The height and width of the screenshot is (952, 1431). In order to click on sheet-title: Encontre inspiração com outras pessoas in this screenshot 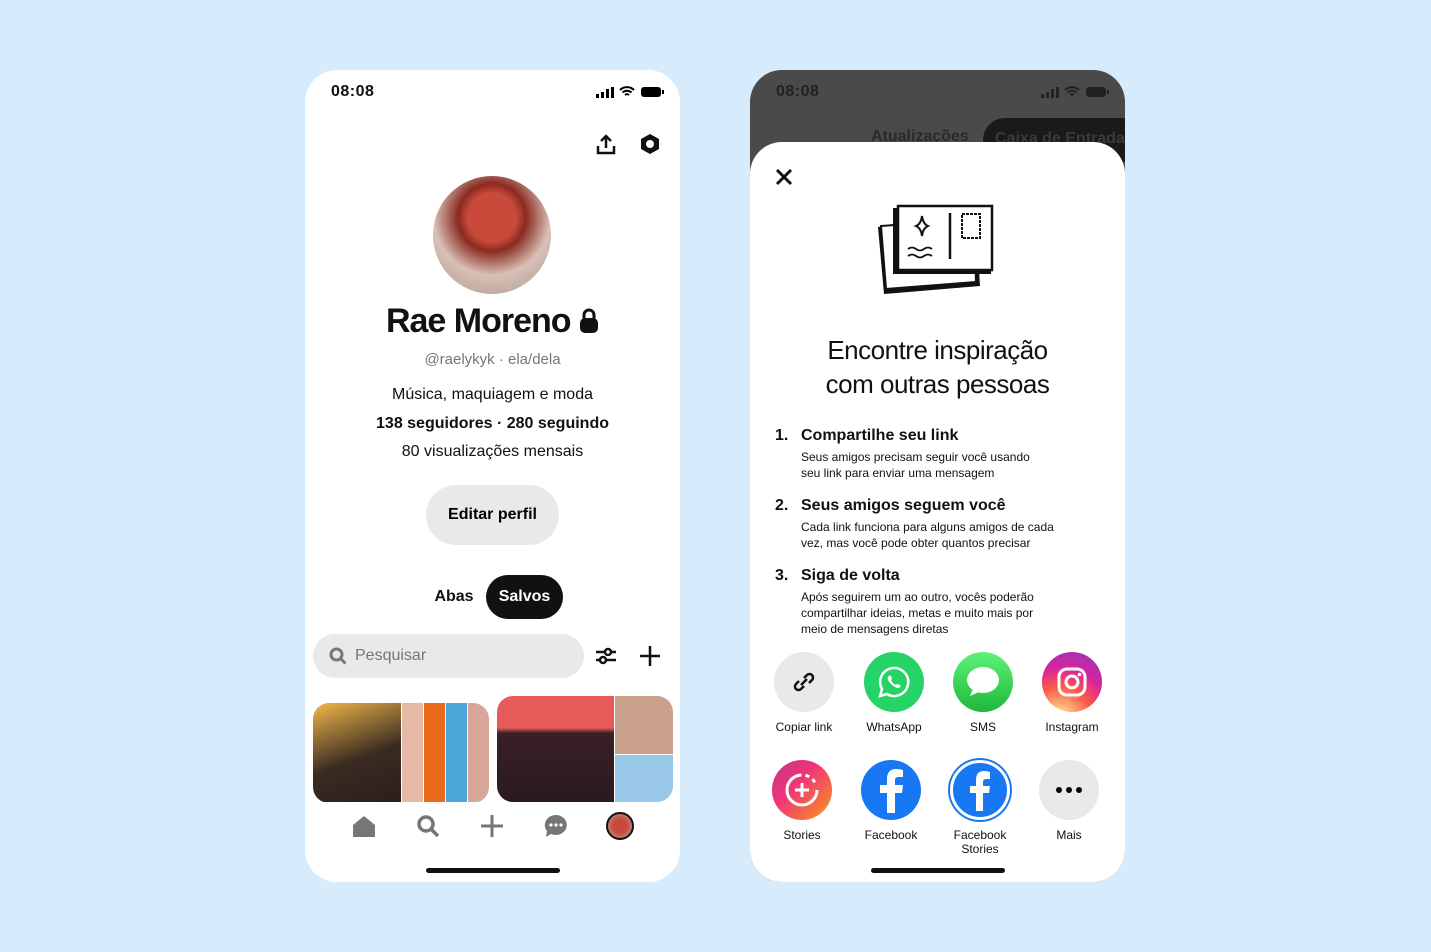, I will do `click(937, 367)`.